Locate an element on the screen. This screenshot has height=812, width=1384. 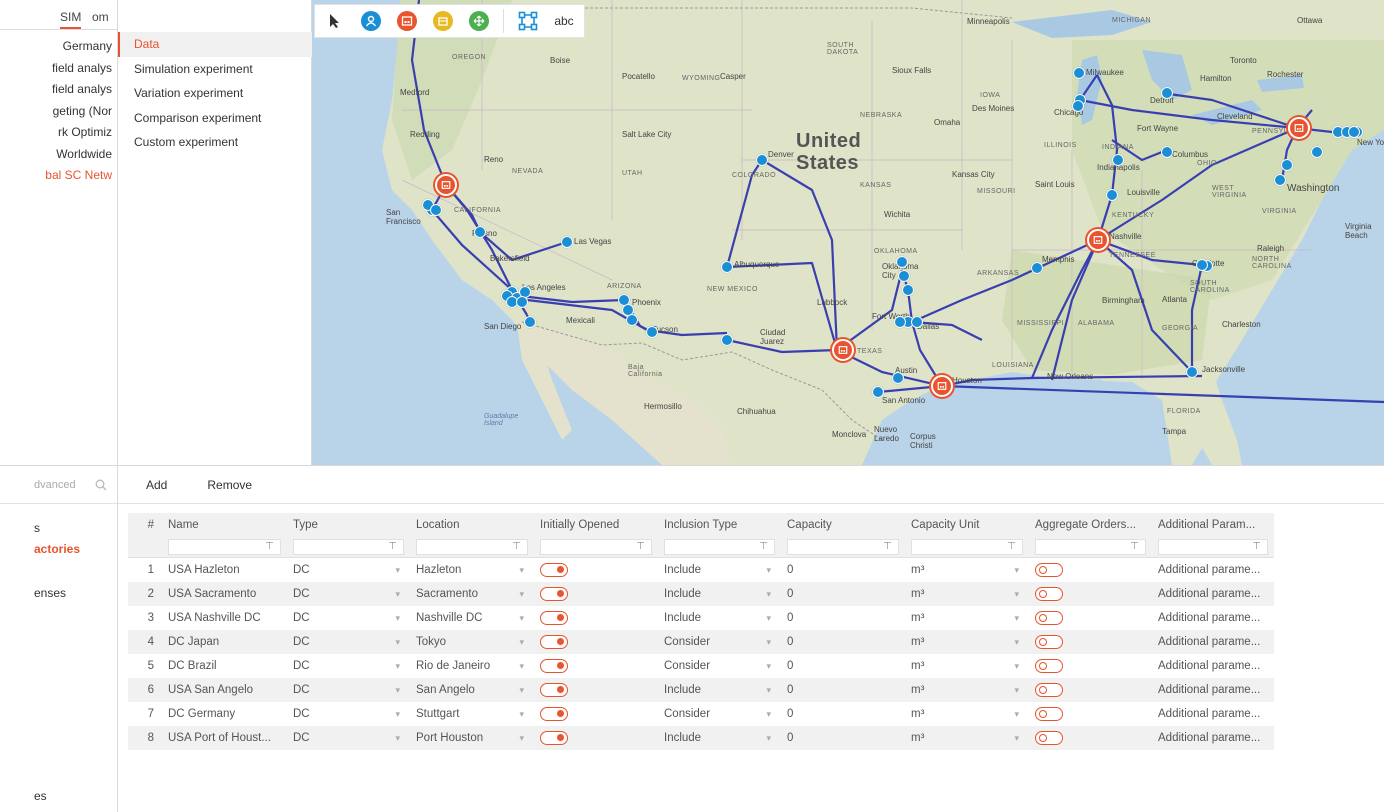
nav-item: actories is located at coordinates (59, 549).